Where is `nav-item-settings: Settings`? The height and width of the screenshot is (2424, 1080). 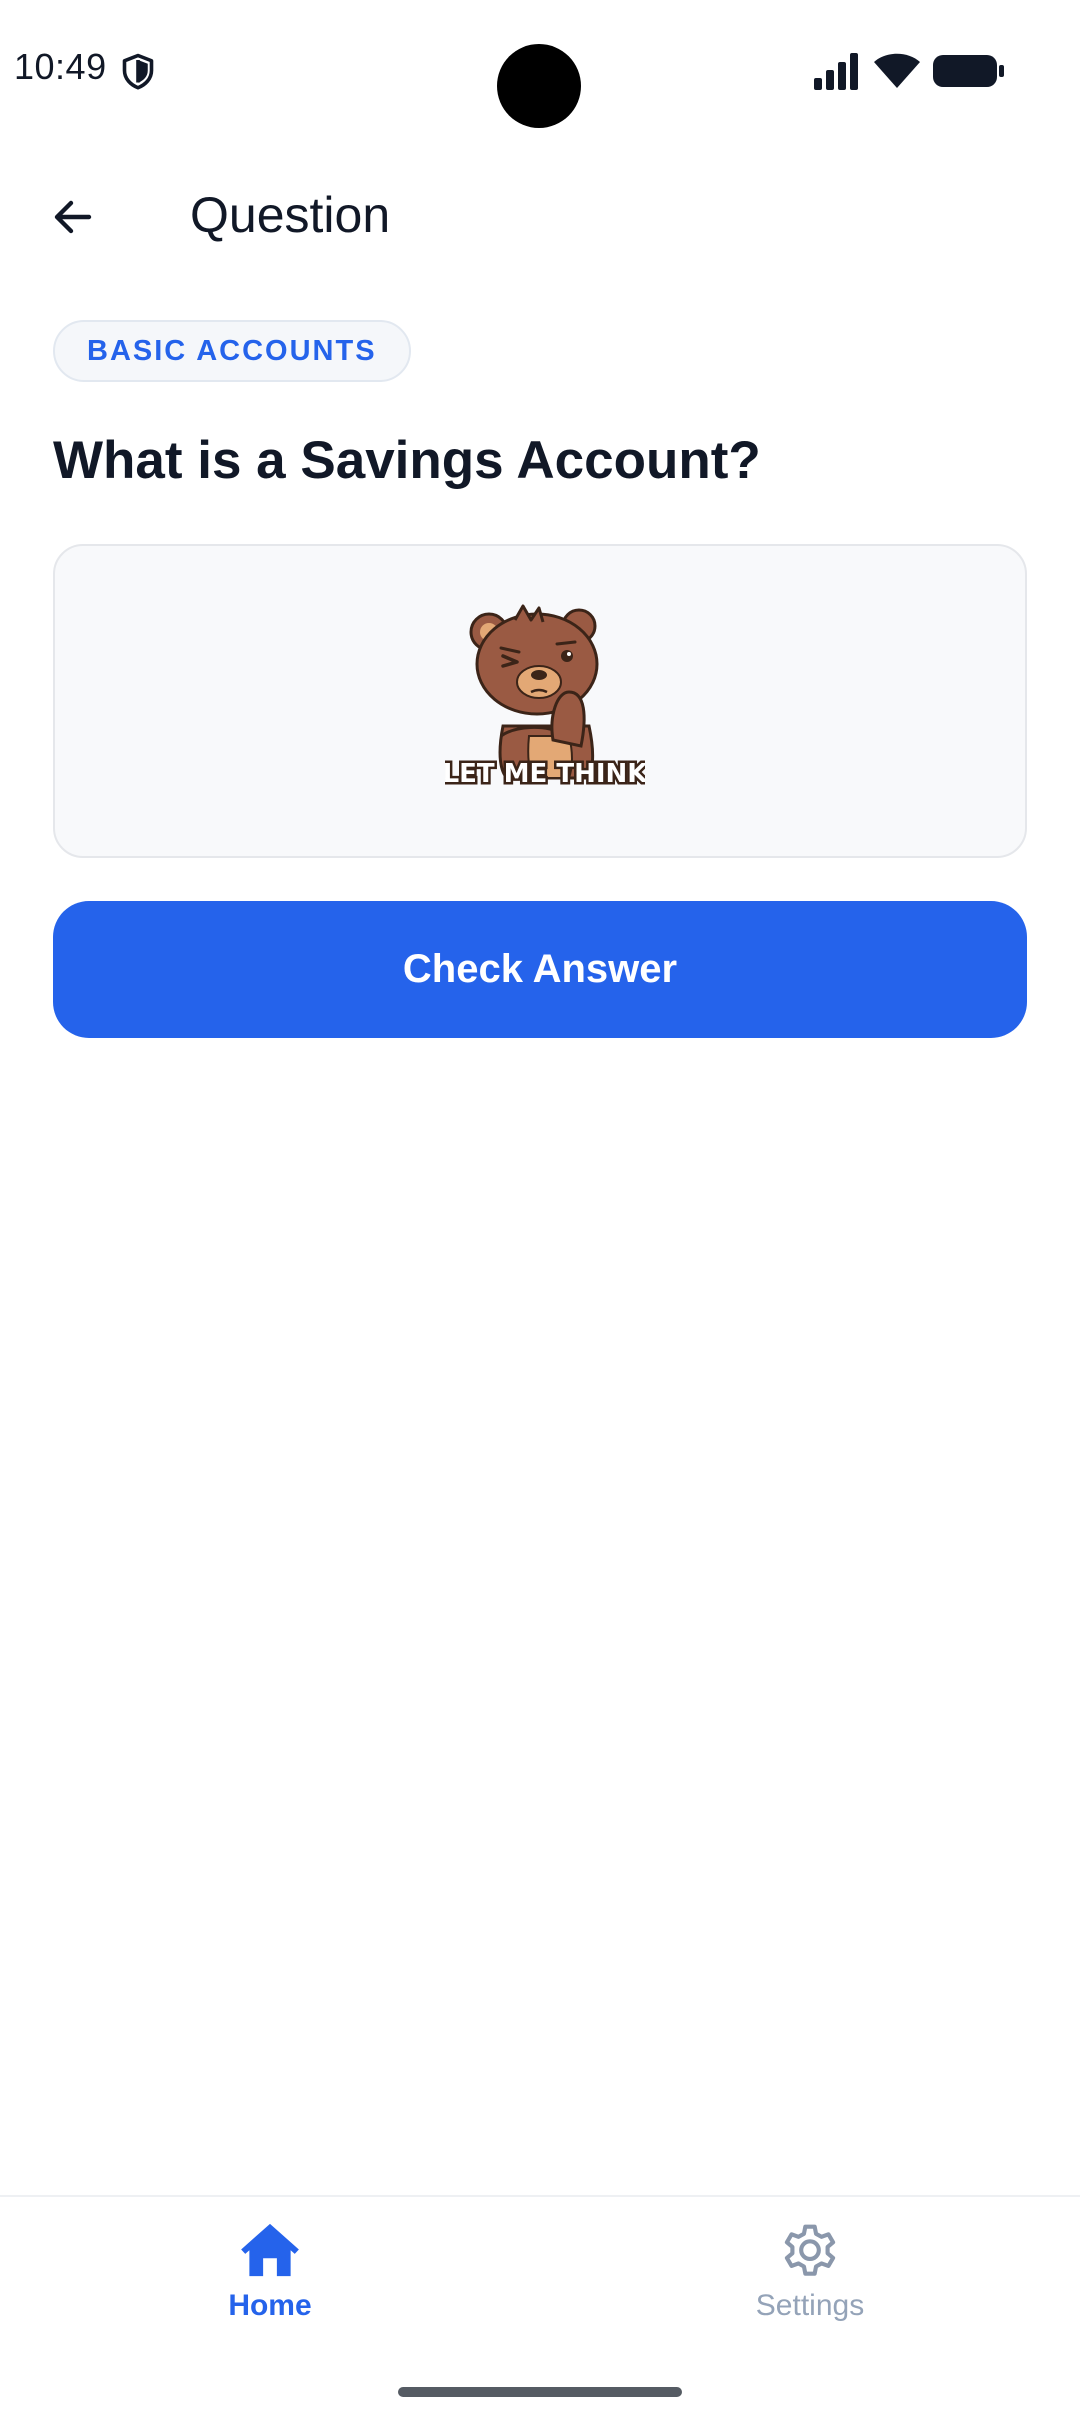
nav-item-settings: Settings is located at coordinates (810, 2270).